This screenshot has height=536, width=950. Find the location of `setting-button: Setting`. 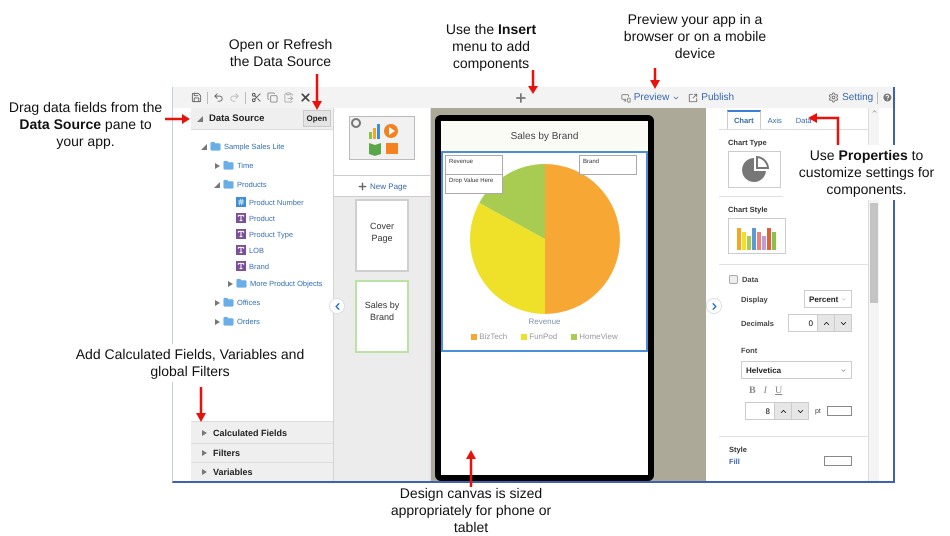

setting-button: Setting is located at coordinates (851, 97).